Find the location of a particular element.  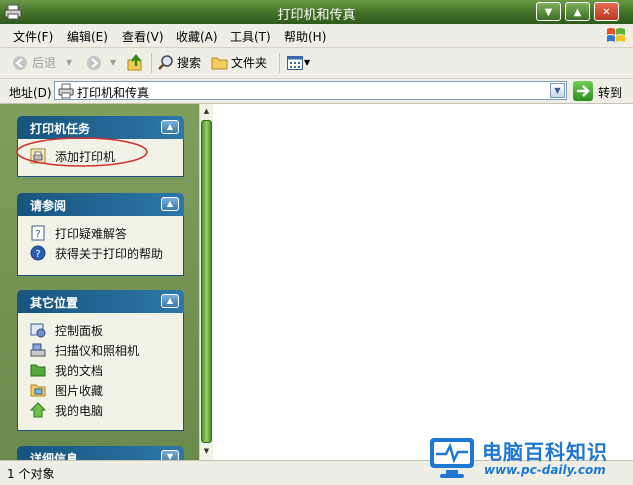

folders-button: 文件夹 is located at coordinates (249, 62).